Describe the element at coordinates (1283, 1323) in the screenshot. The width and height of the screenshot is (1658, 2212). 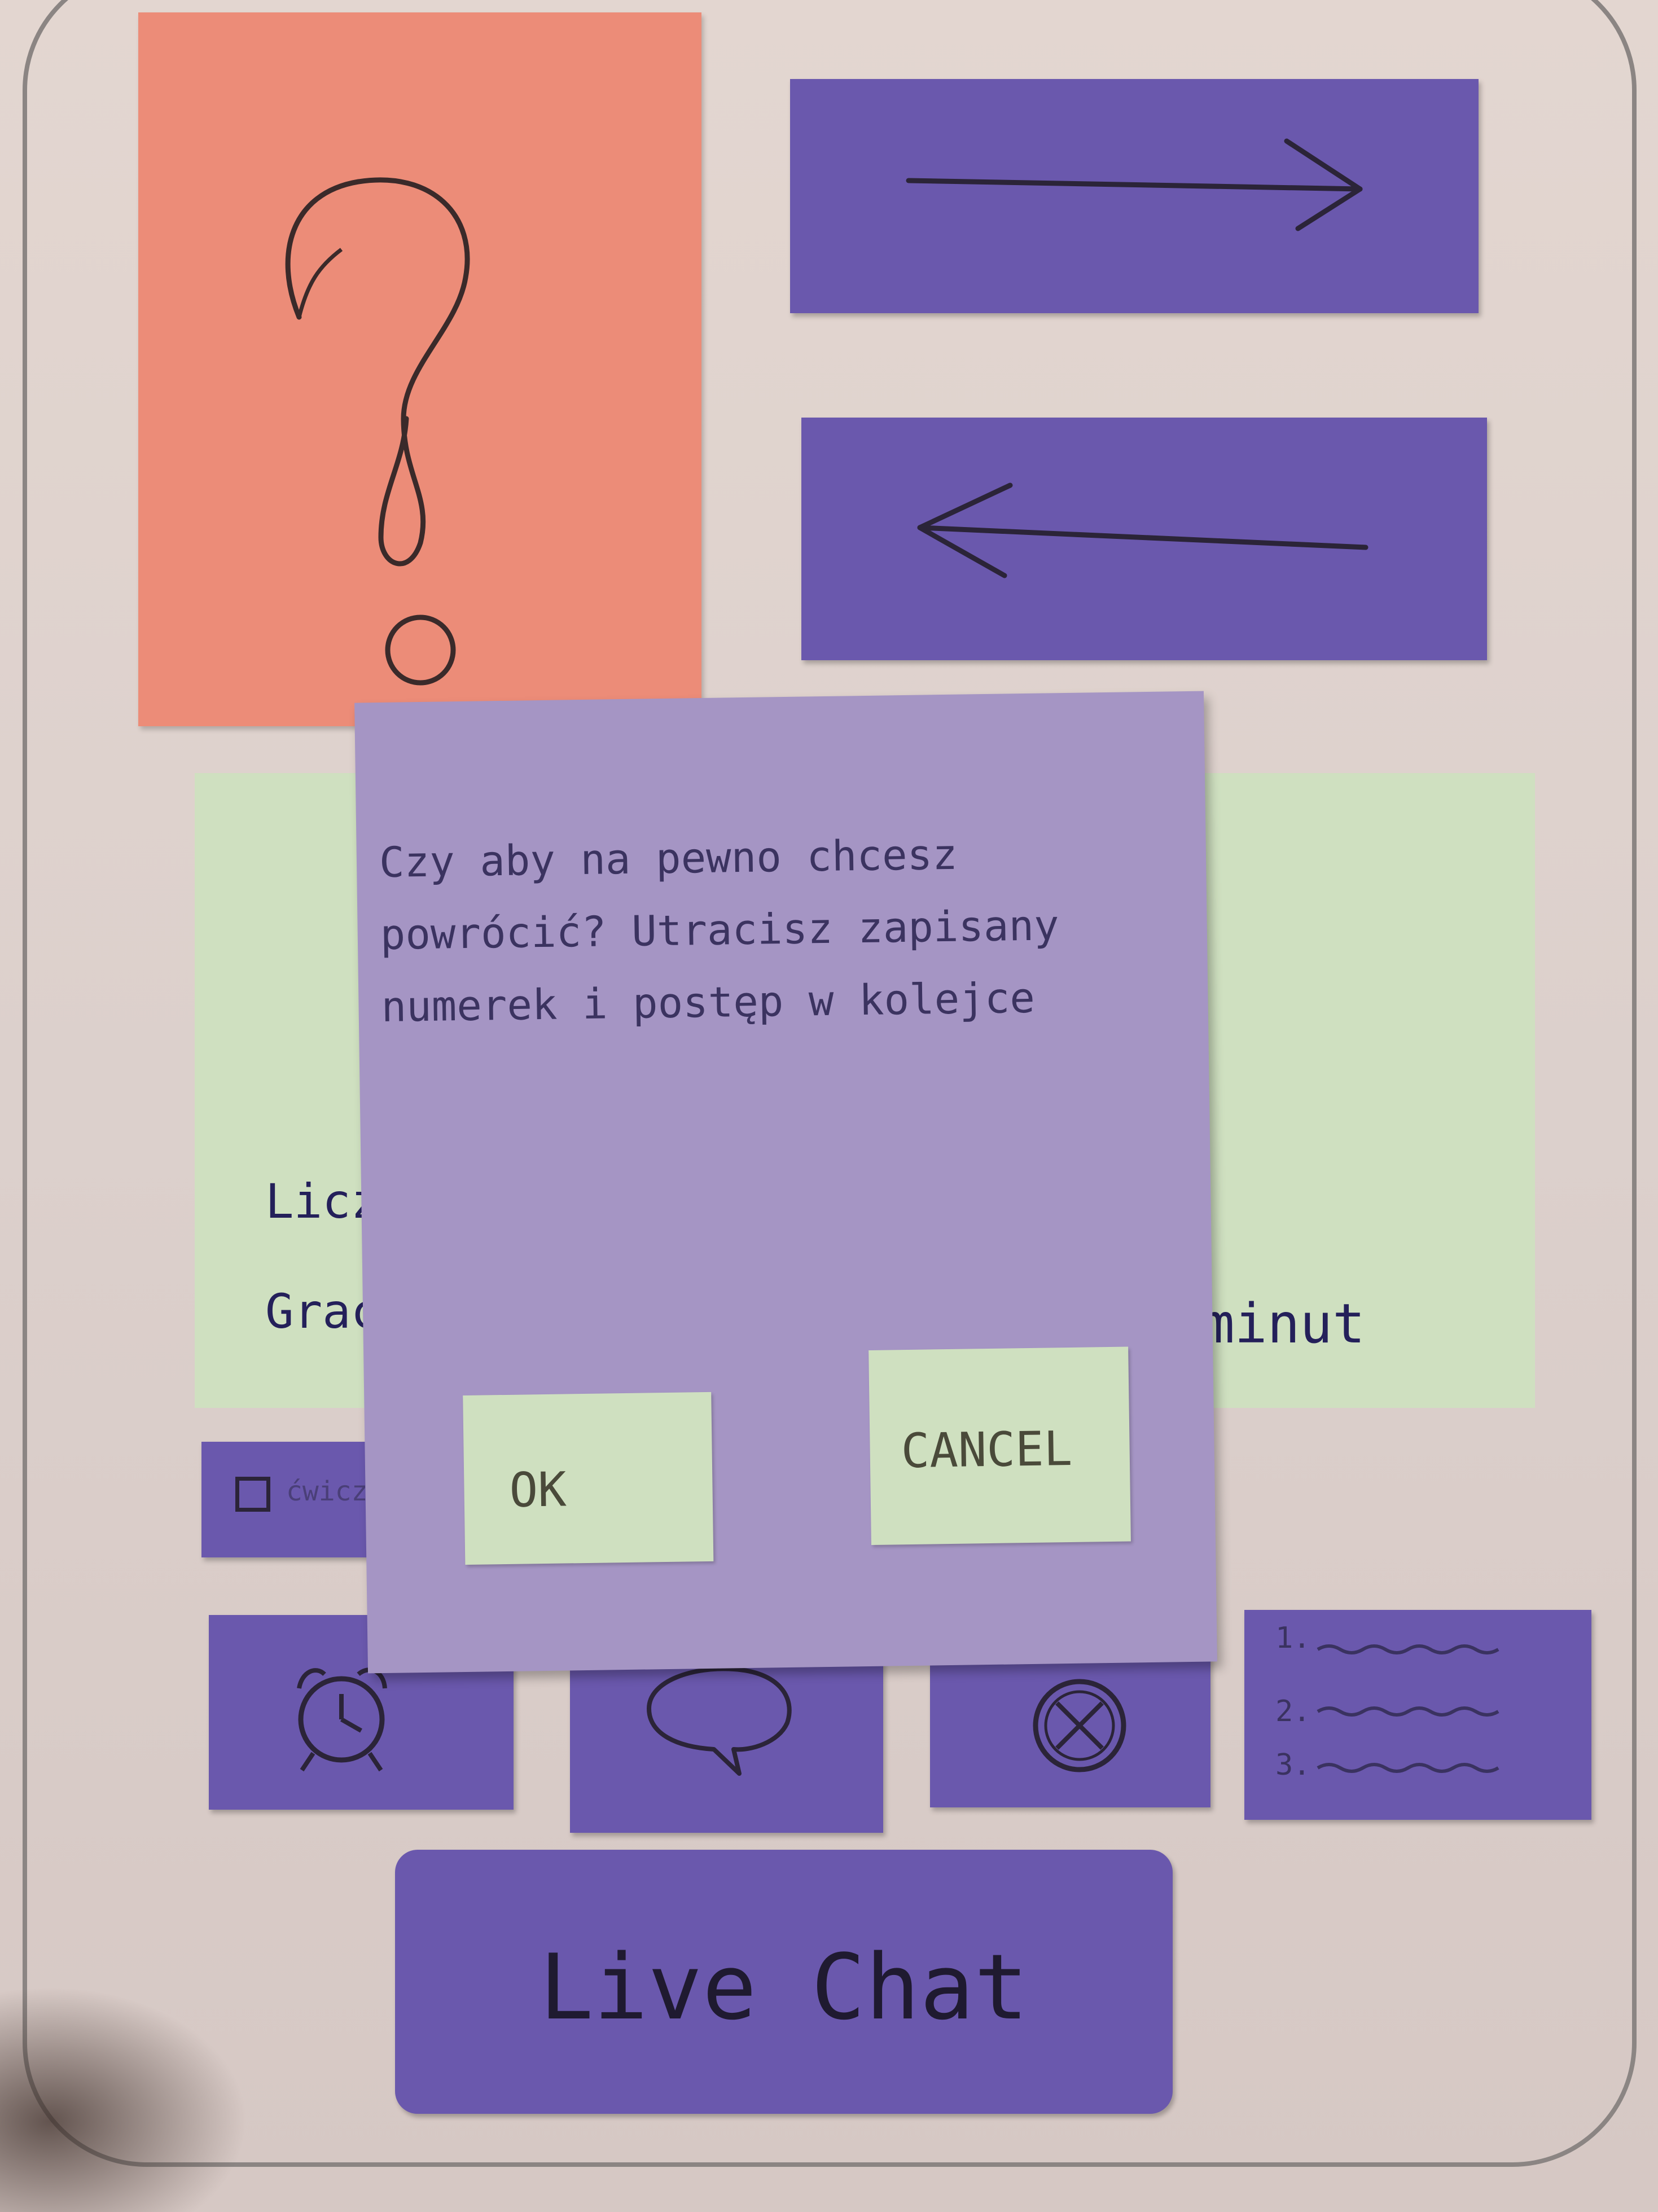
I see `stats-line-2-end: minut` at that location.